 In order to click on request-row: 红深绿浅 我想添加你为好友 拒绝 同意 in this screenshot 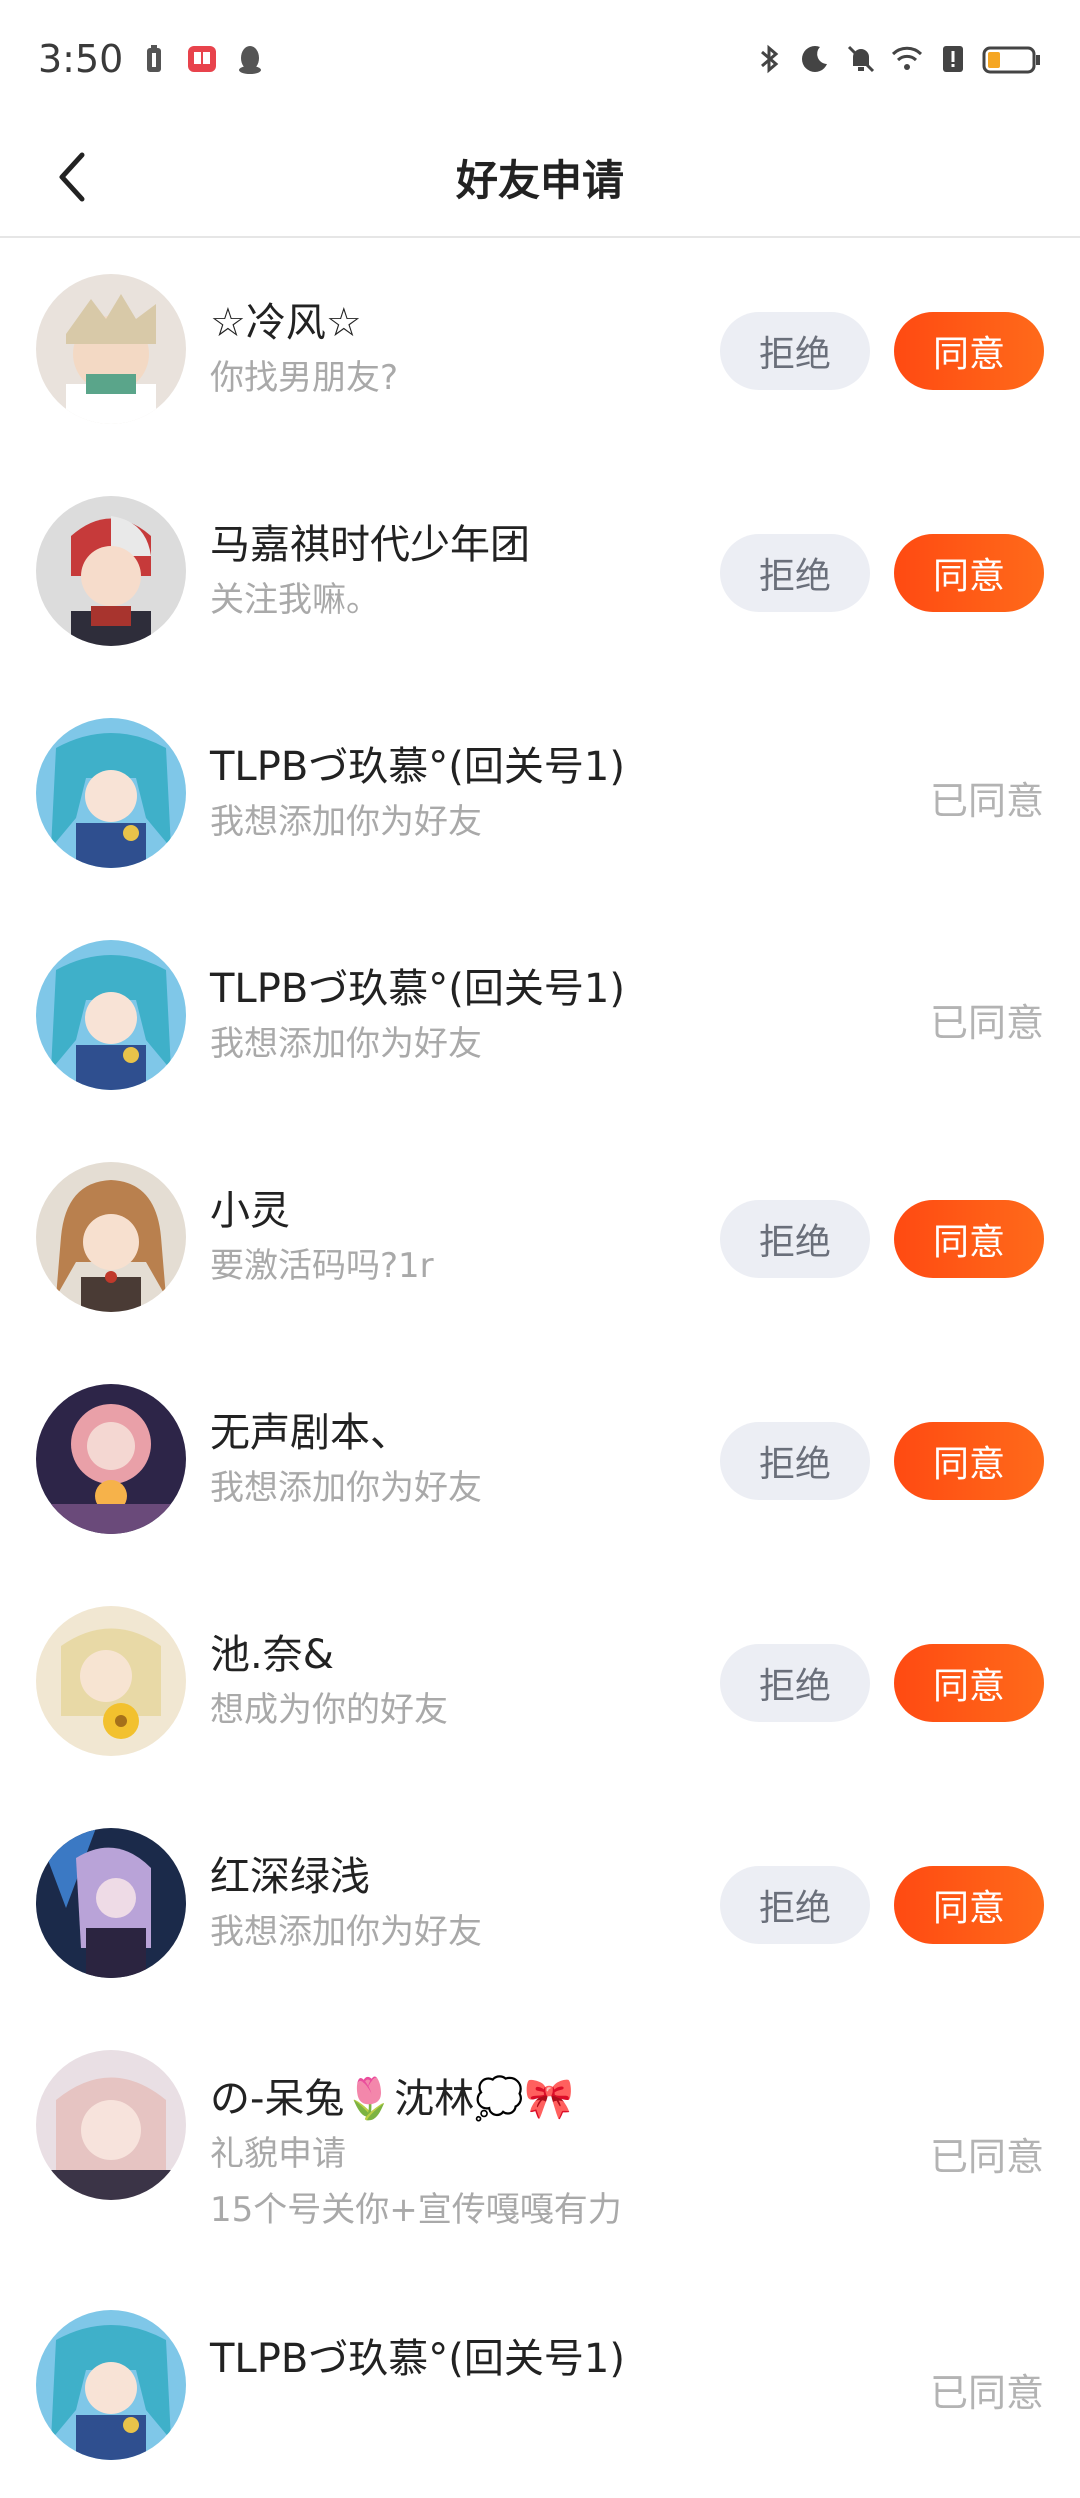, I will do `click(540, 1905)`.